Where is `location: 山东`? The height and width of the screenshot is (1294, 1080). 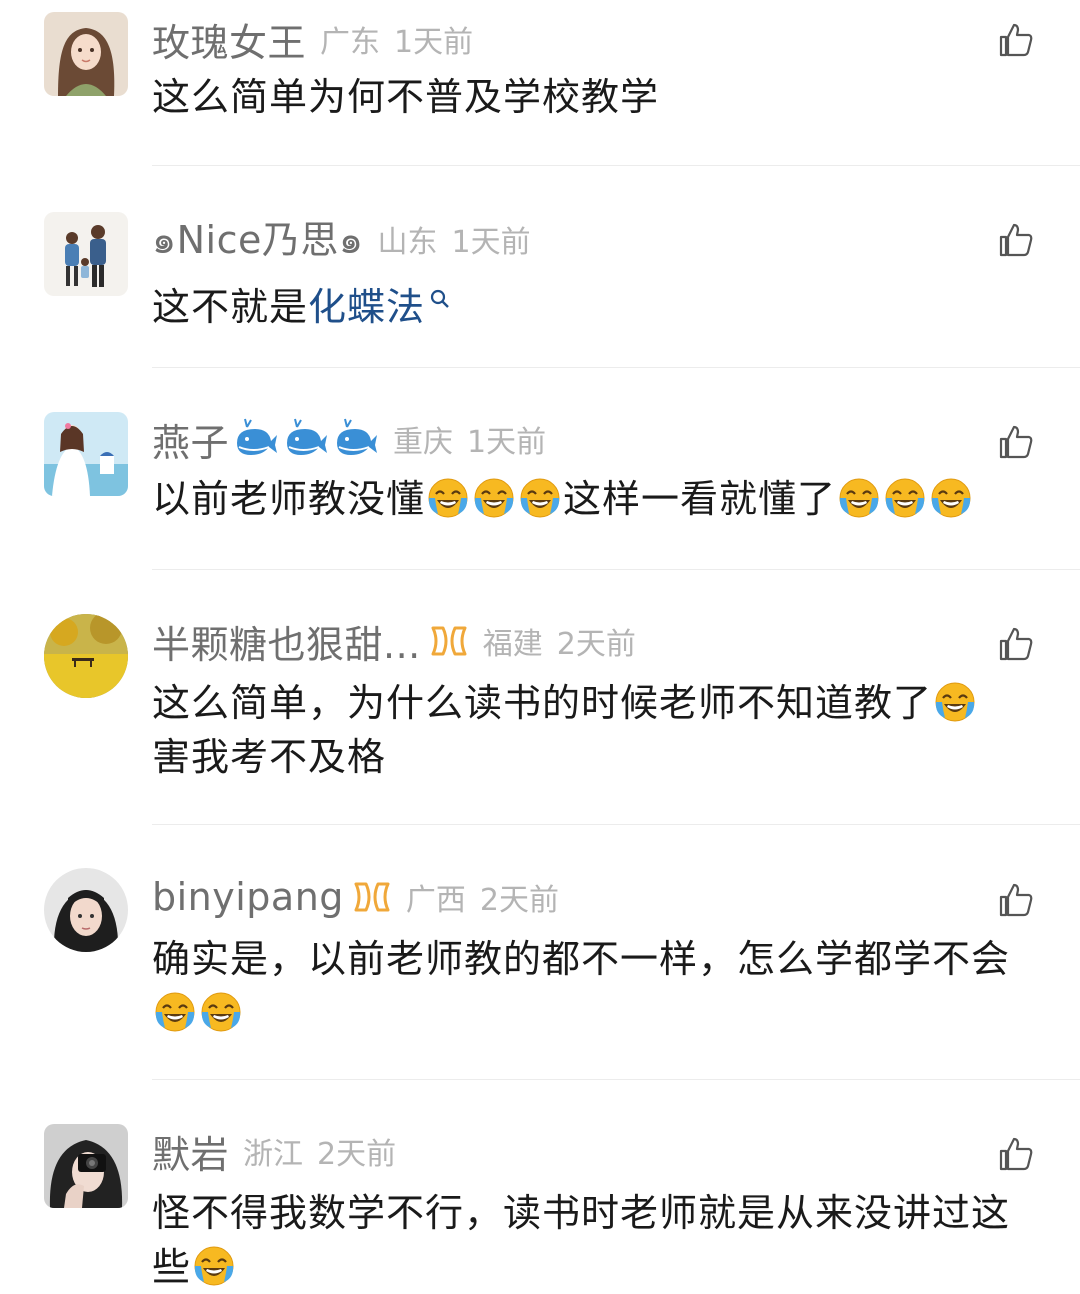
location: 山东 is located at coordinates (407, 242).